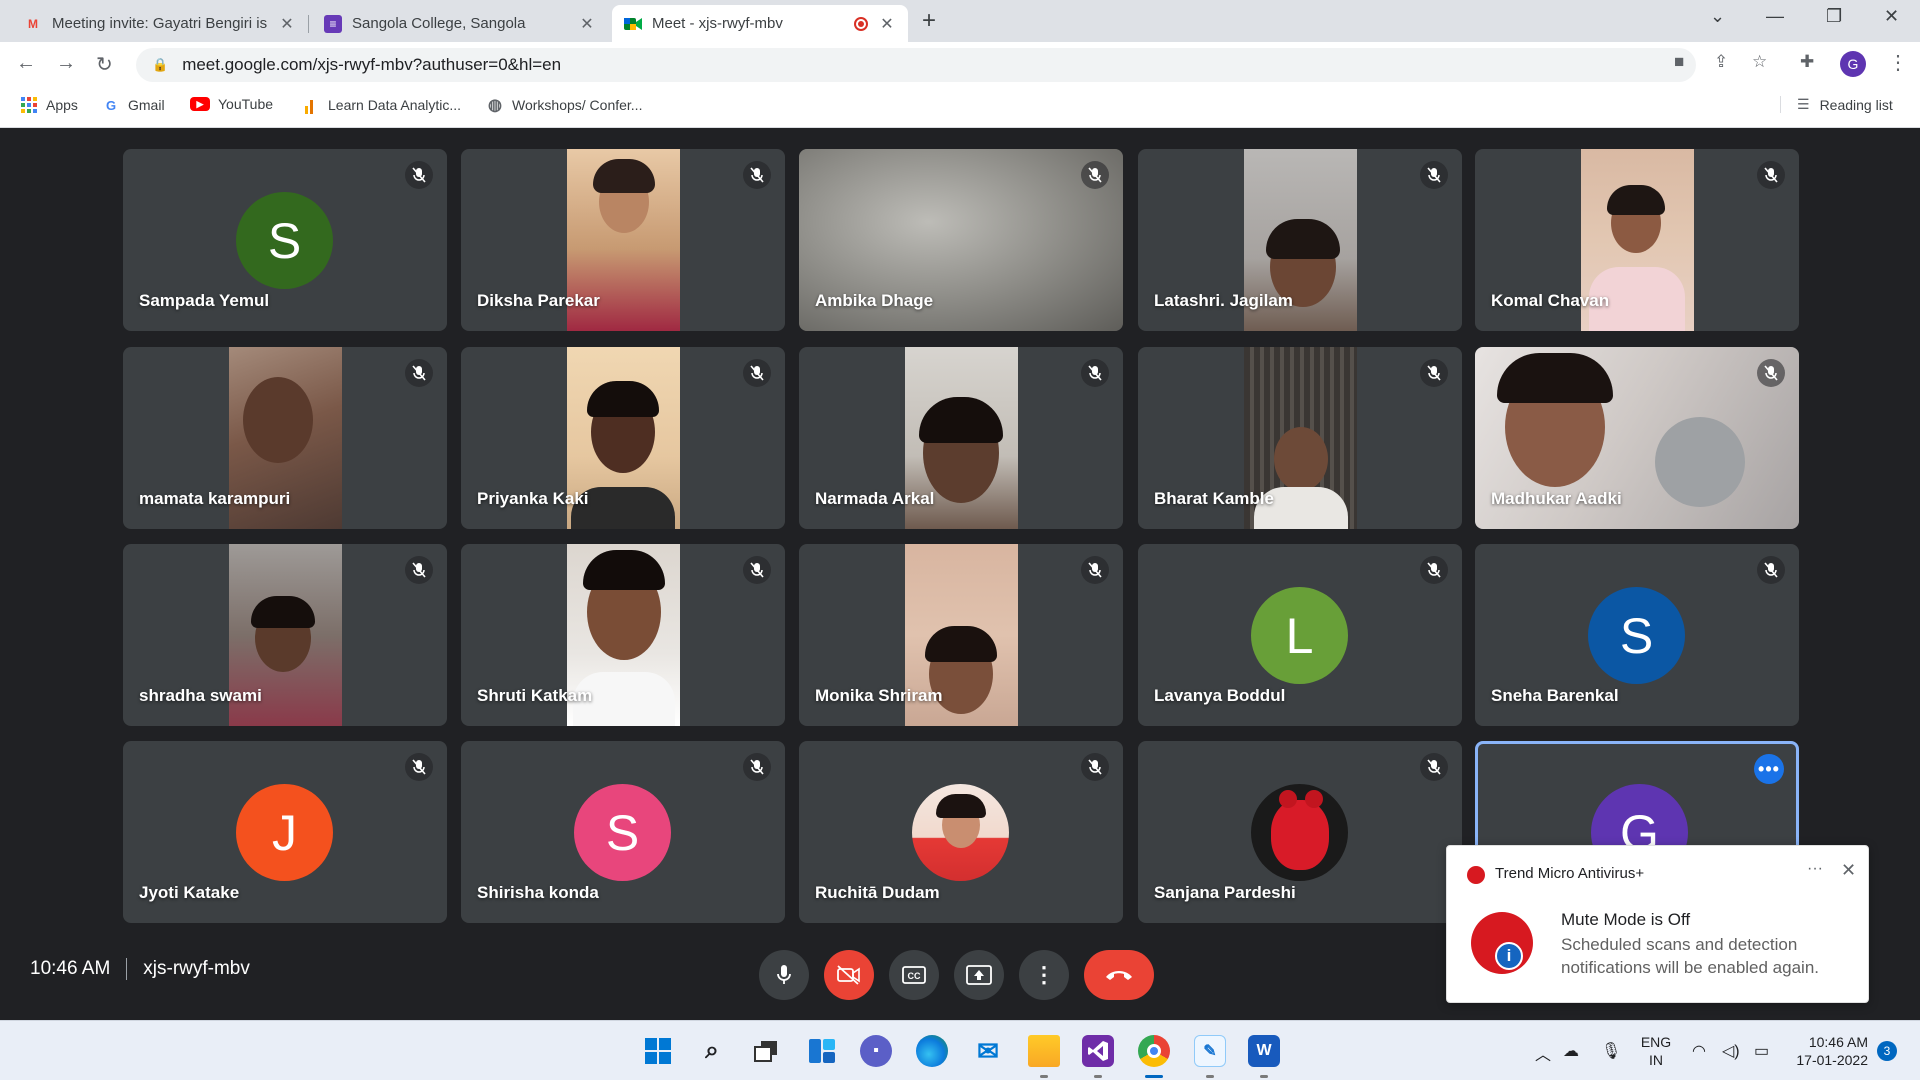 This screenshot has width=1920, height=1080. I want to click on participant-tile: S Shirisha konda, so click(623, 832).